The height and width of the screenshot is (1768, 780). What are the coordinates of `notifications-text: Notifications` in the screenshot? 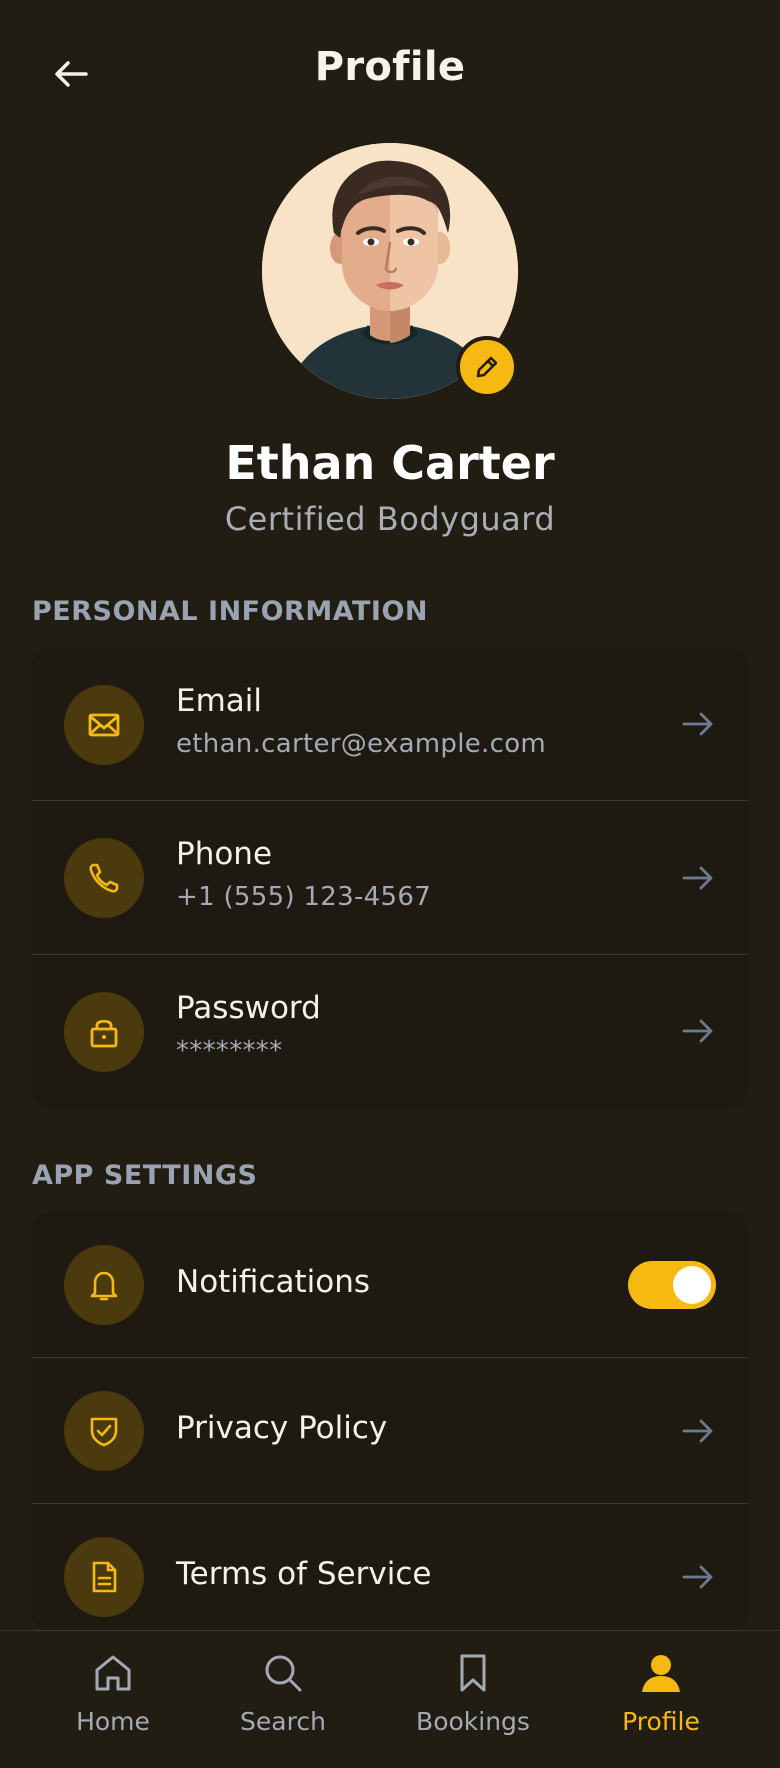 It's located at (273, 1282).